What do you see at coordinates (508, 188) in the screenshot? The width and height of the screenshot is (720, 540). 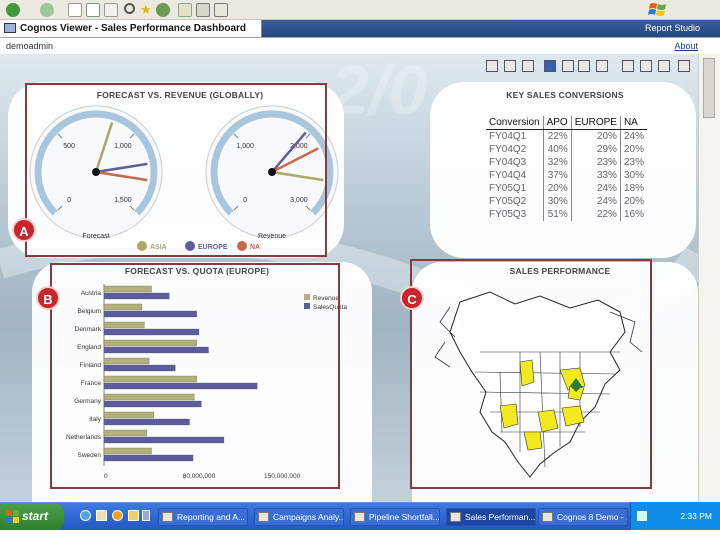 I see `table-cell: FY05Q1` at bounding box center [508, 188].